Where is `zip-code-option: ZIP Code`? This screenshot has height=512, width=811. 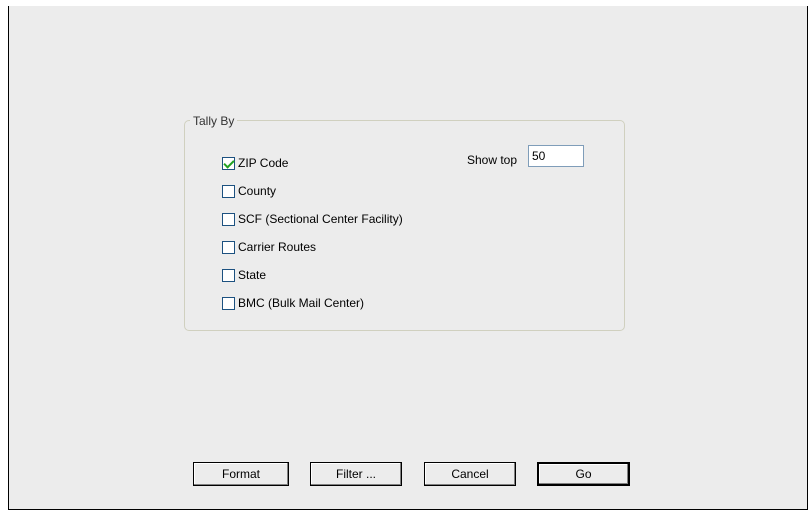
zip-code-option: ZIP Code is located at coordinates (255, 163).